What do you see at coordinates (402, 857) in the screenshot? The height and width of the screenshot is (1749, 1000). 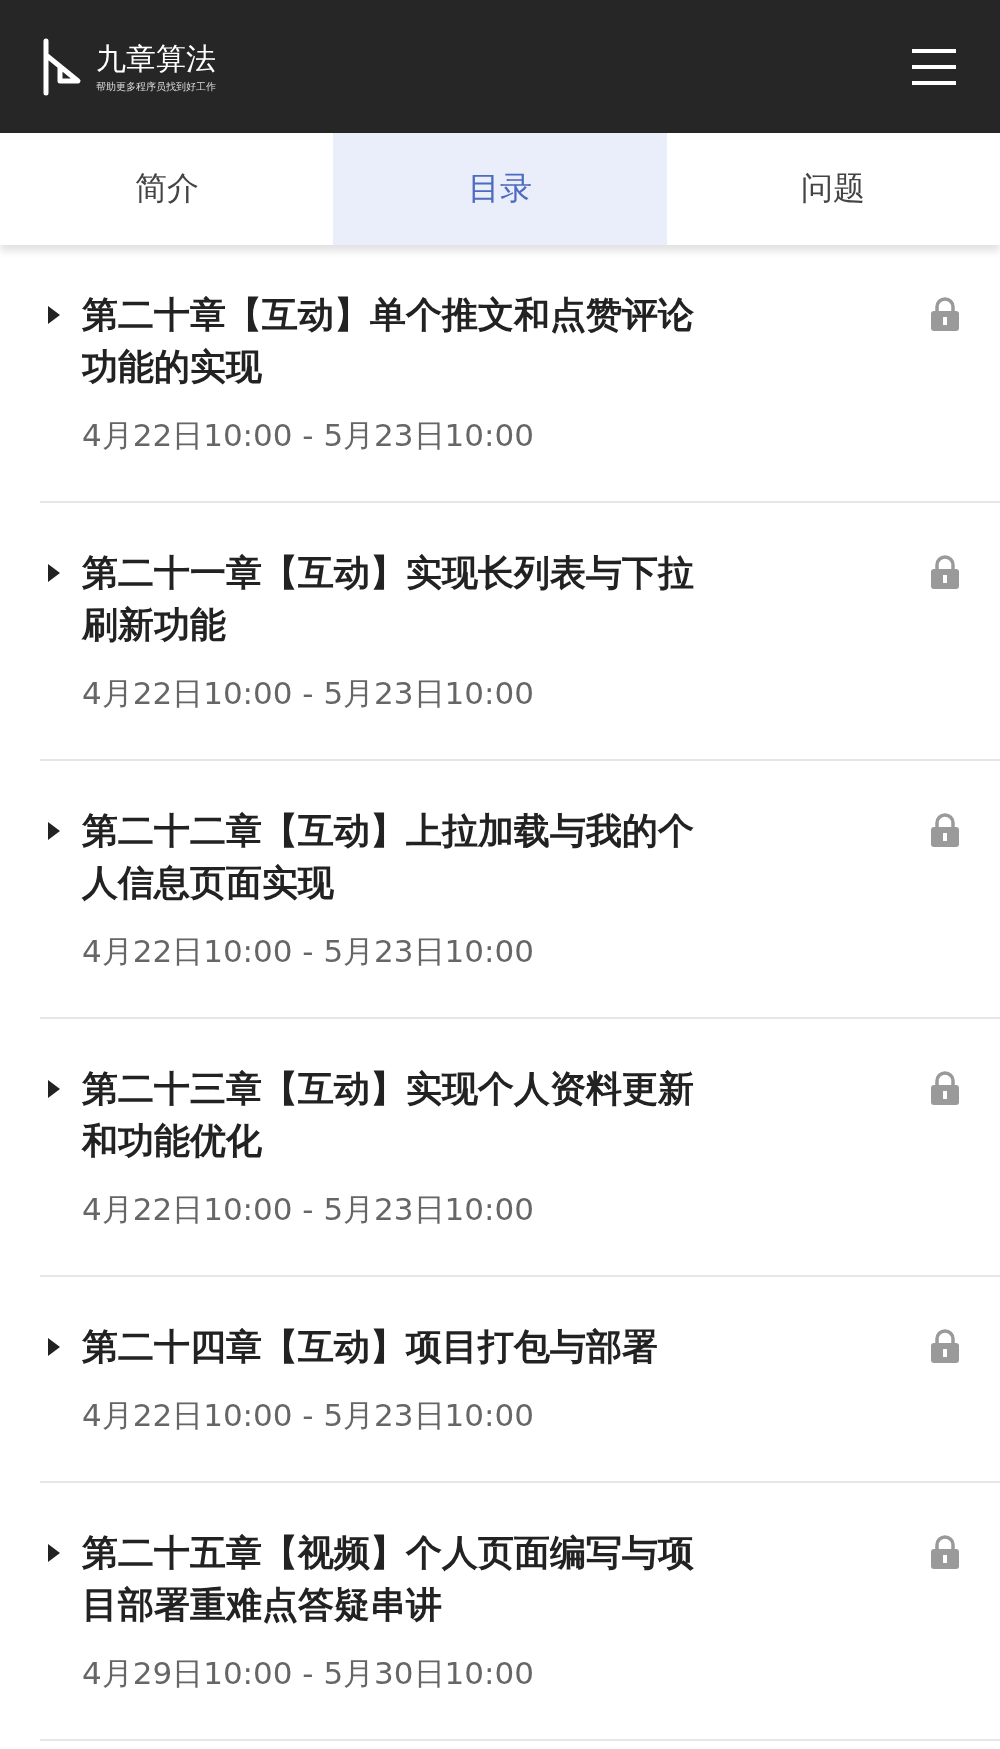 I see `chapter-title: 第二十二章【互动】上拉加载与我的个人信息页面实现` at bounding box center [402, 857].